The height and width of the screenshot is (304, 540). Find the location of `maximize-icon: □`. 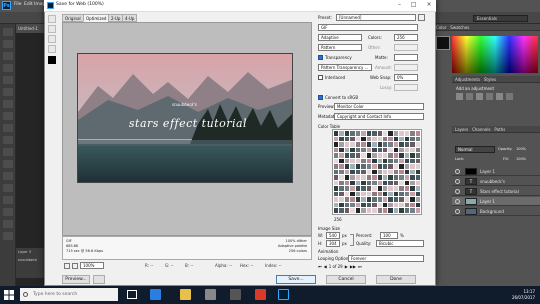

maximize-icon: □ is located at coordinates (414, 4).